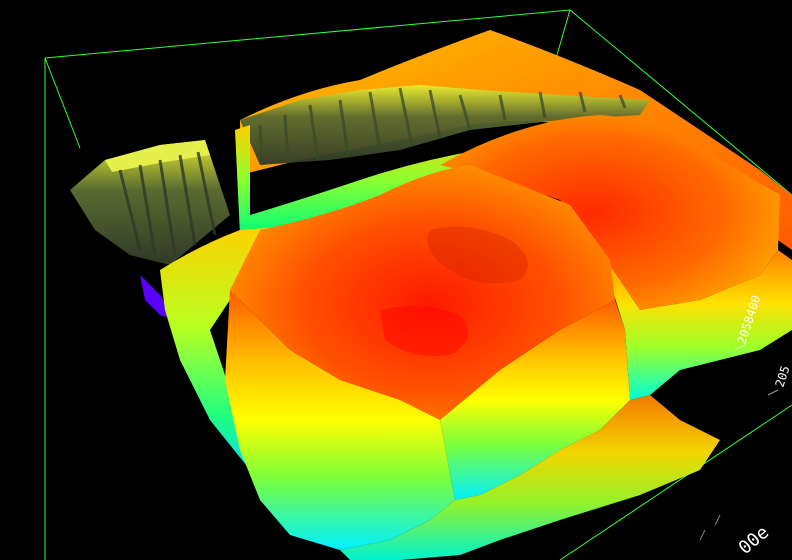  What do you see at coordinates (782, 376) in the screenshot?
I see `y-axis-tick-label-2: 205` at bounding box center [782, 376].